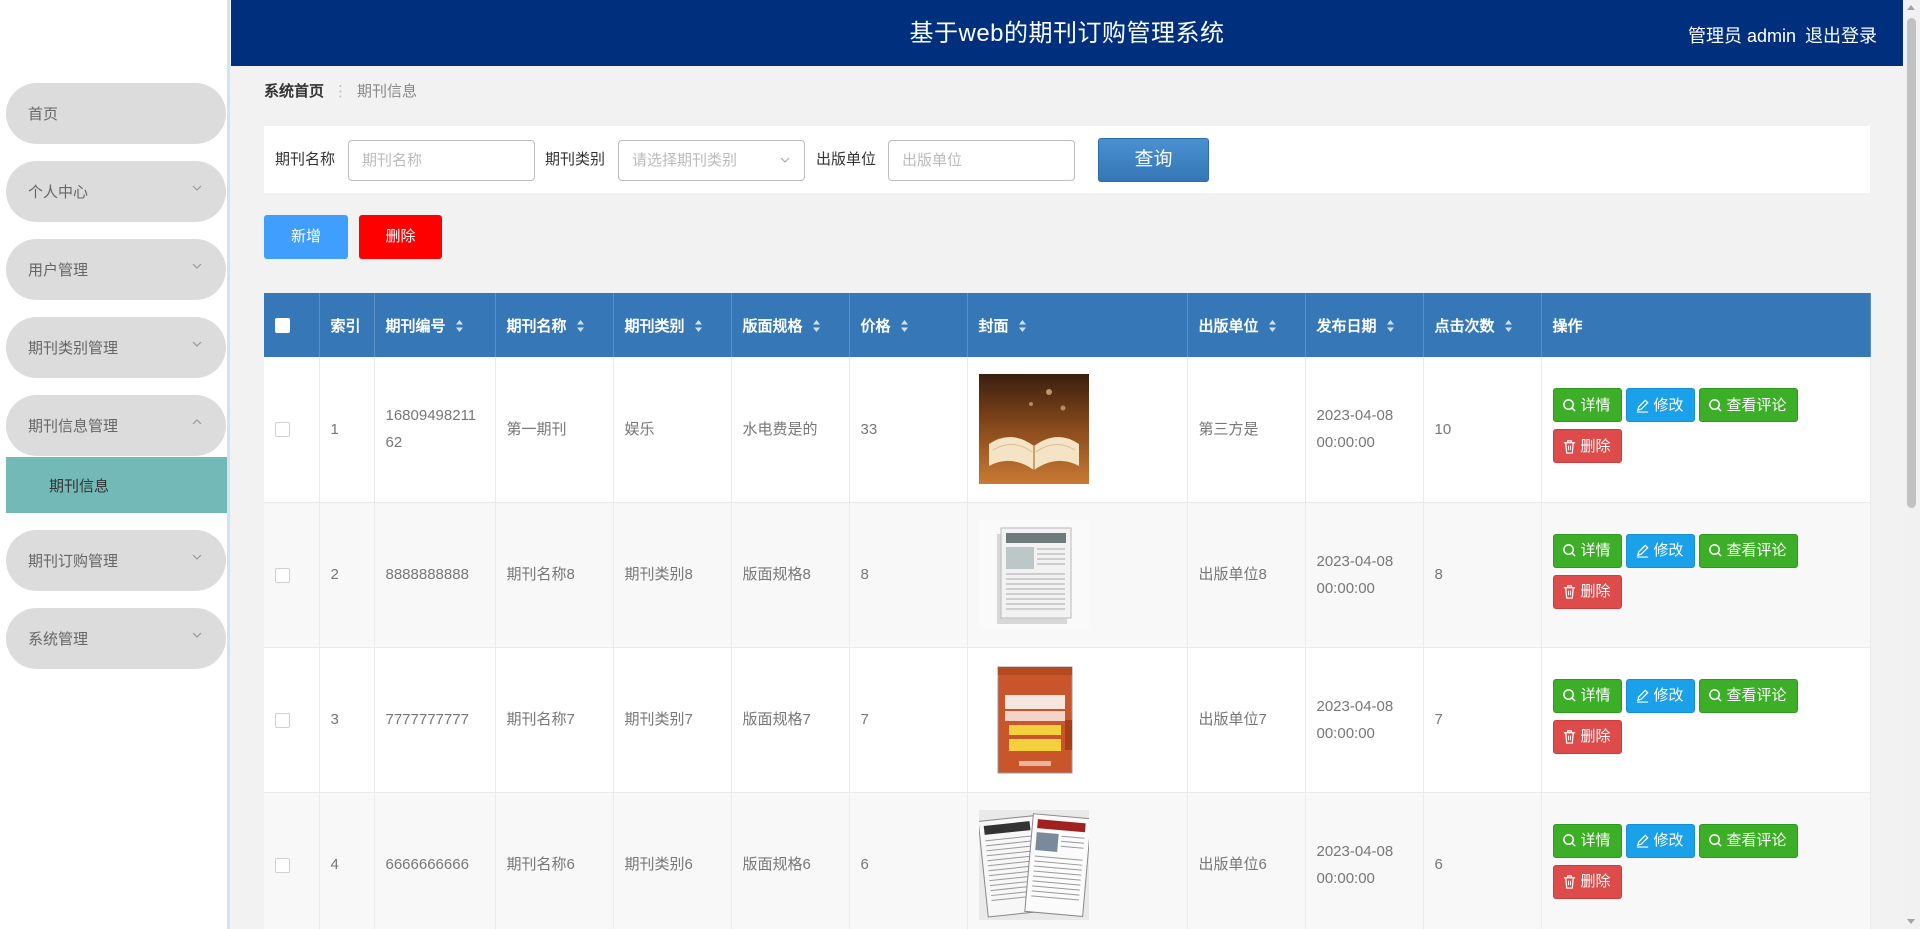 The image size is (1920, 929). What do you see at coordinates (672, 325) in the screenshot?
I see `column-header-sortable: 期刊类别` at bounding box center [672, 325].